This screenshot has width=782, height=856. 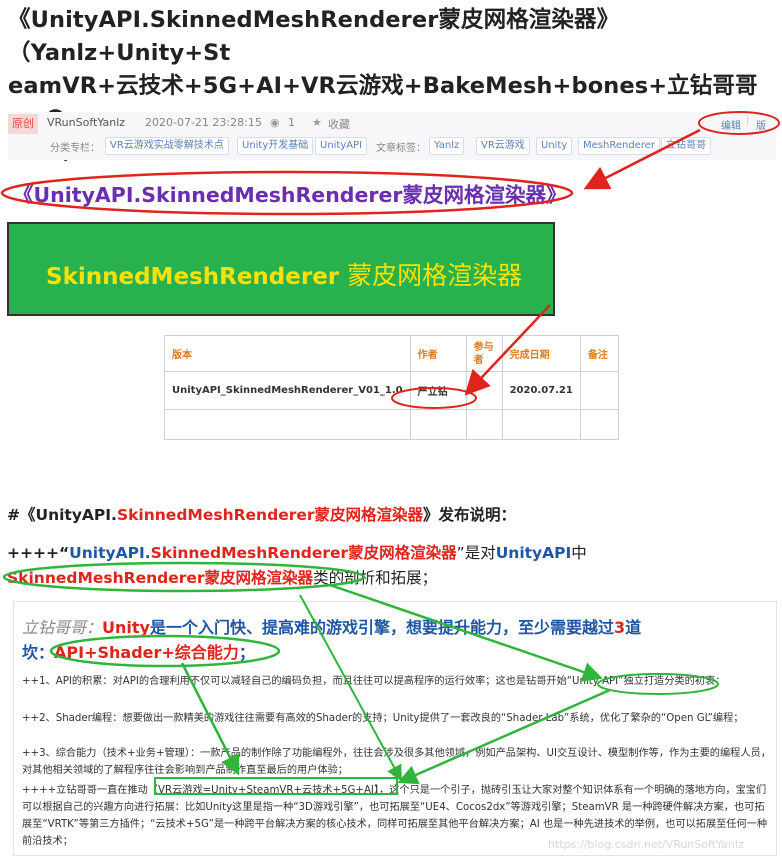 I want to click on table-header: 完成日期, so click(x=541, y=353).